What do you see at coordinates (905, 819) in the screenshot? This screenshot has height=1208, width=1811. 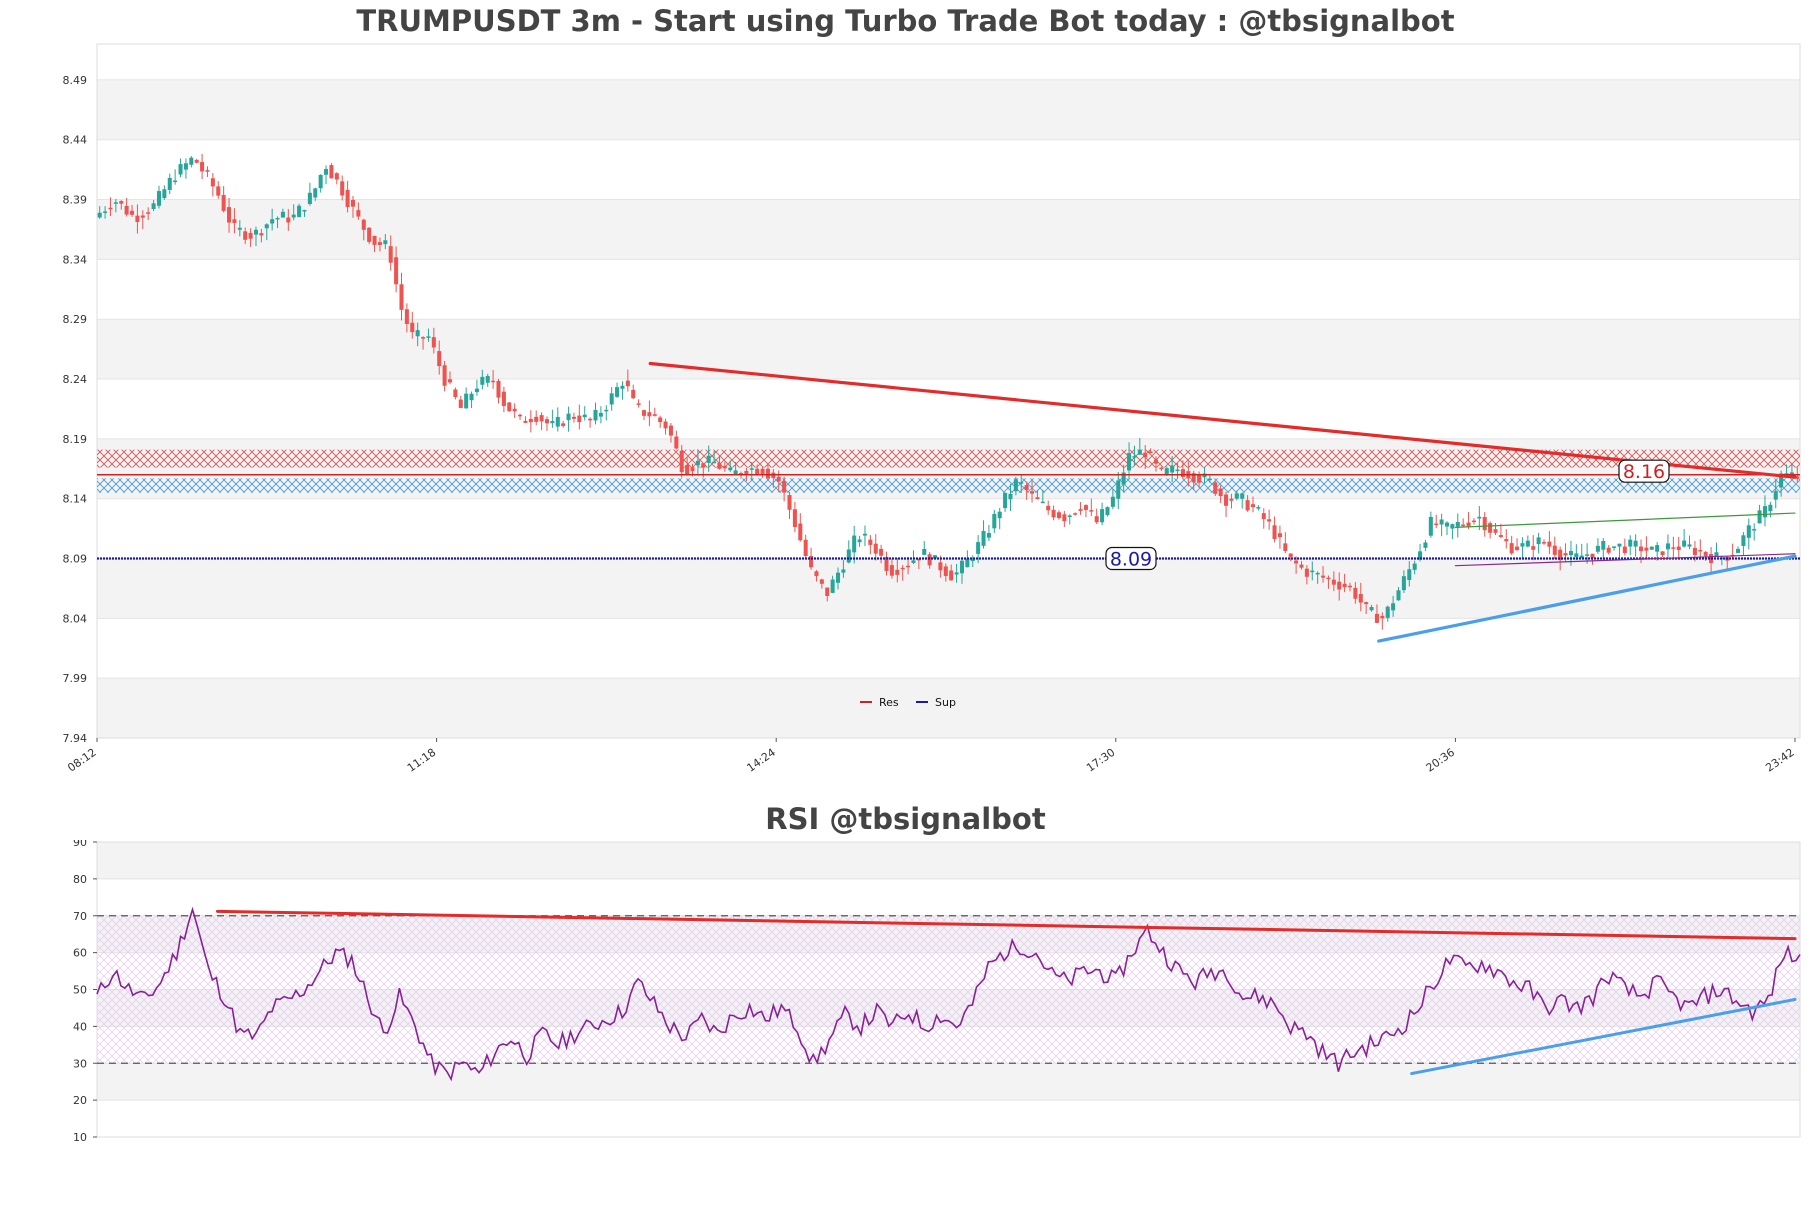 I see `rsi-chart-title: RSI @tbsignalbot` at bounding box center [905, 819].